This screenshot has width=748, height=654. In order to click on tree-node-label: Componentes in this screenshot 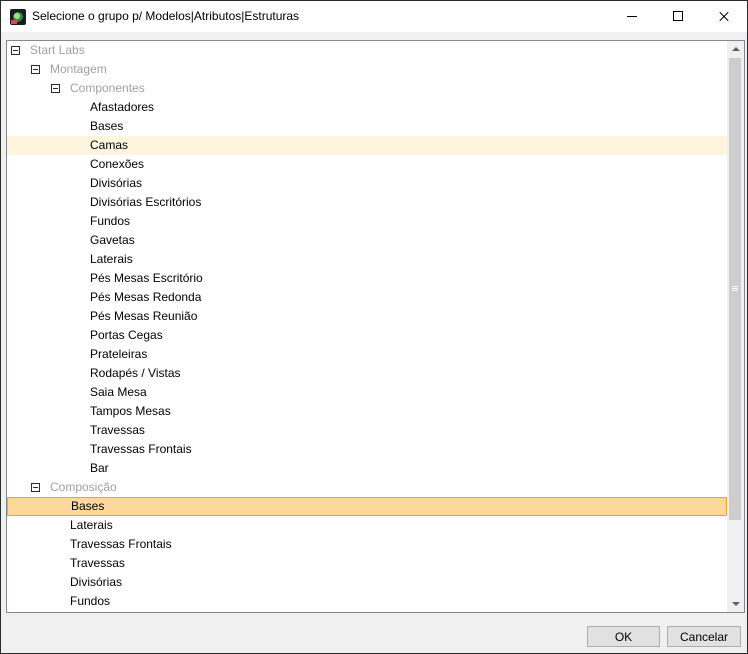, I will do `click(107, 88)`.